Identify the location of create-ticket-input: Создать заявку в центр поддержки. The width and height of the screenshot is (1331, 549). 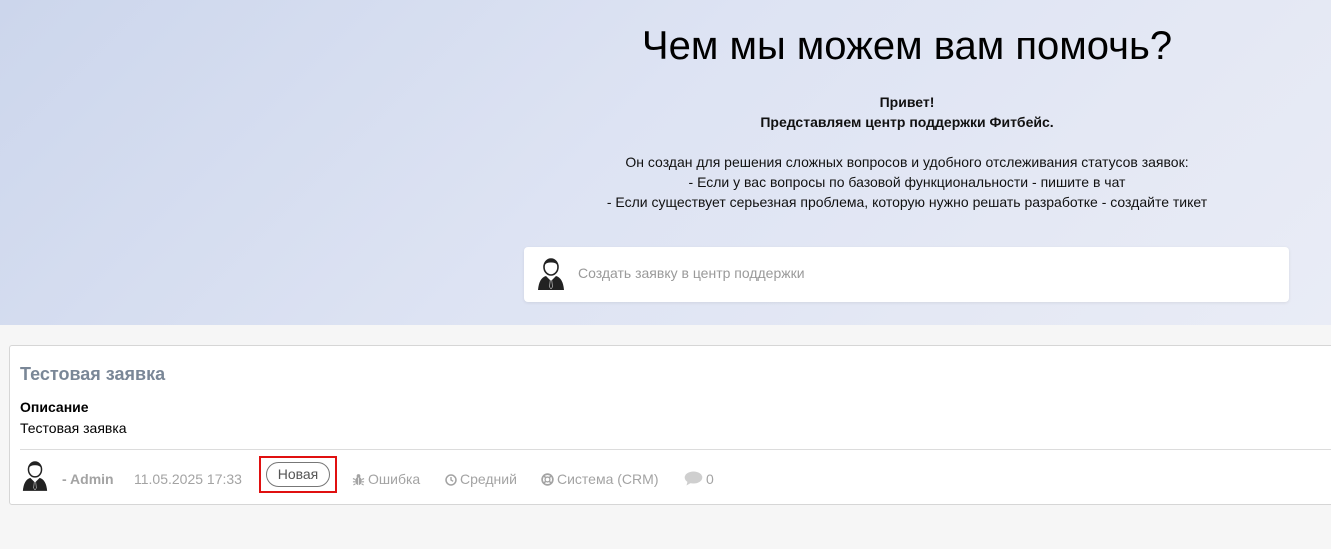
(906, 274).